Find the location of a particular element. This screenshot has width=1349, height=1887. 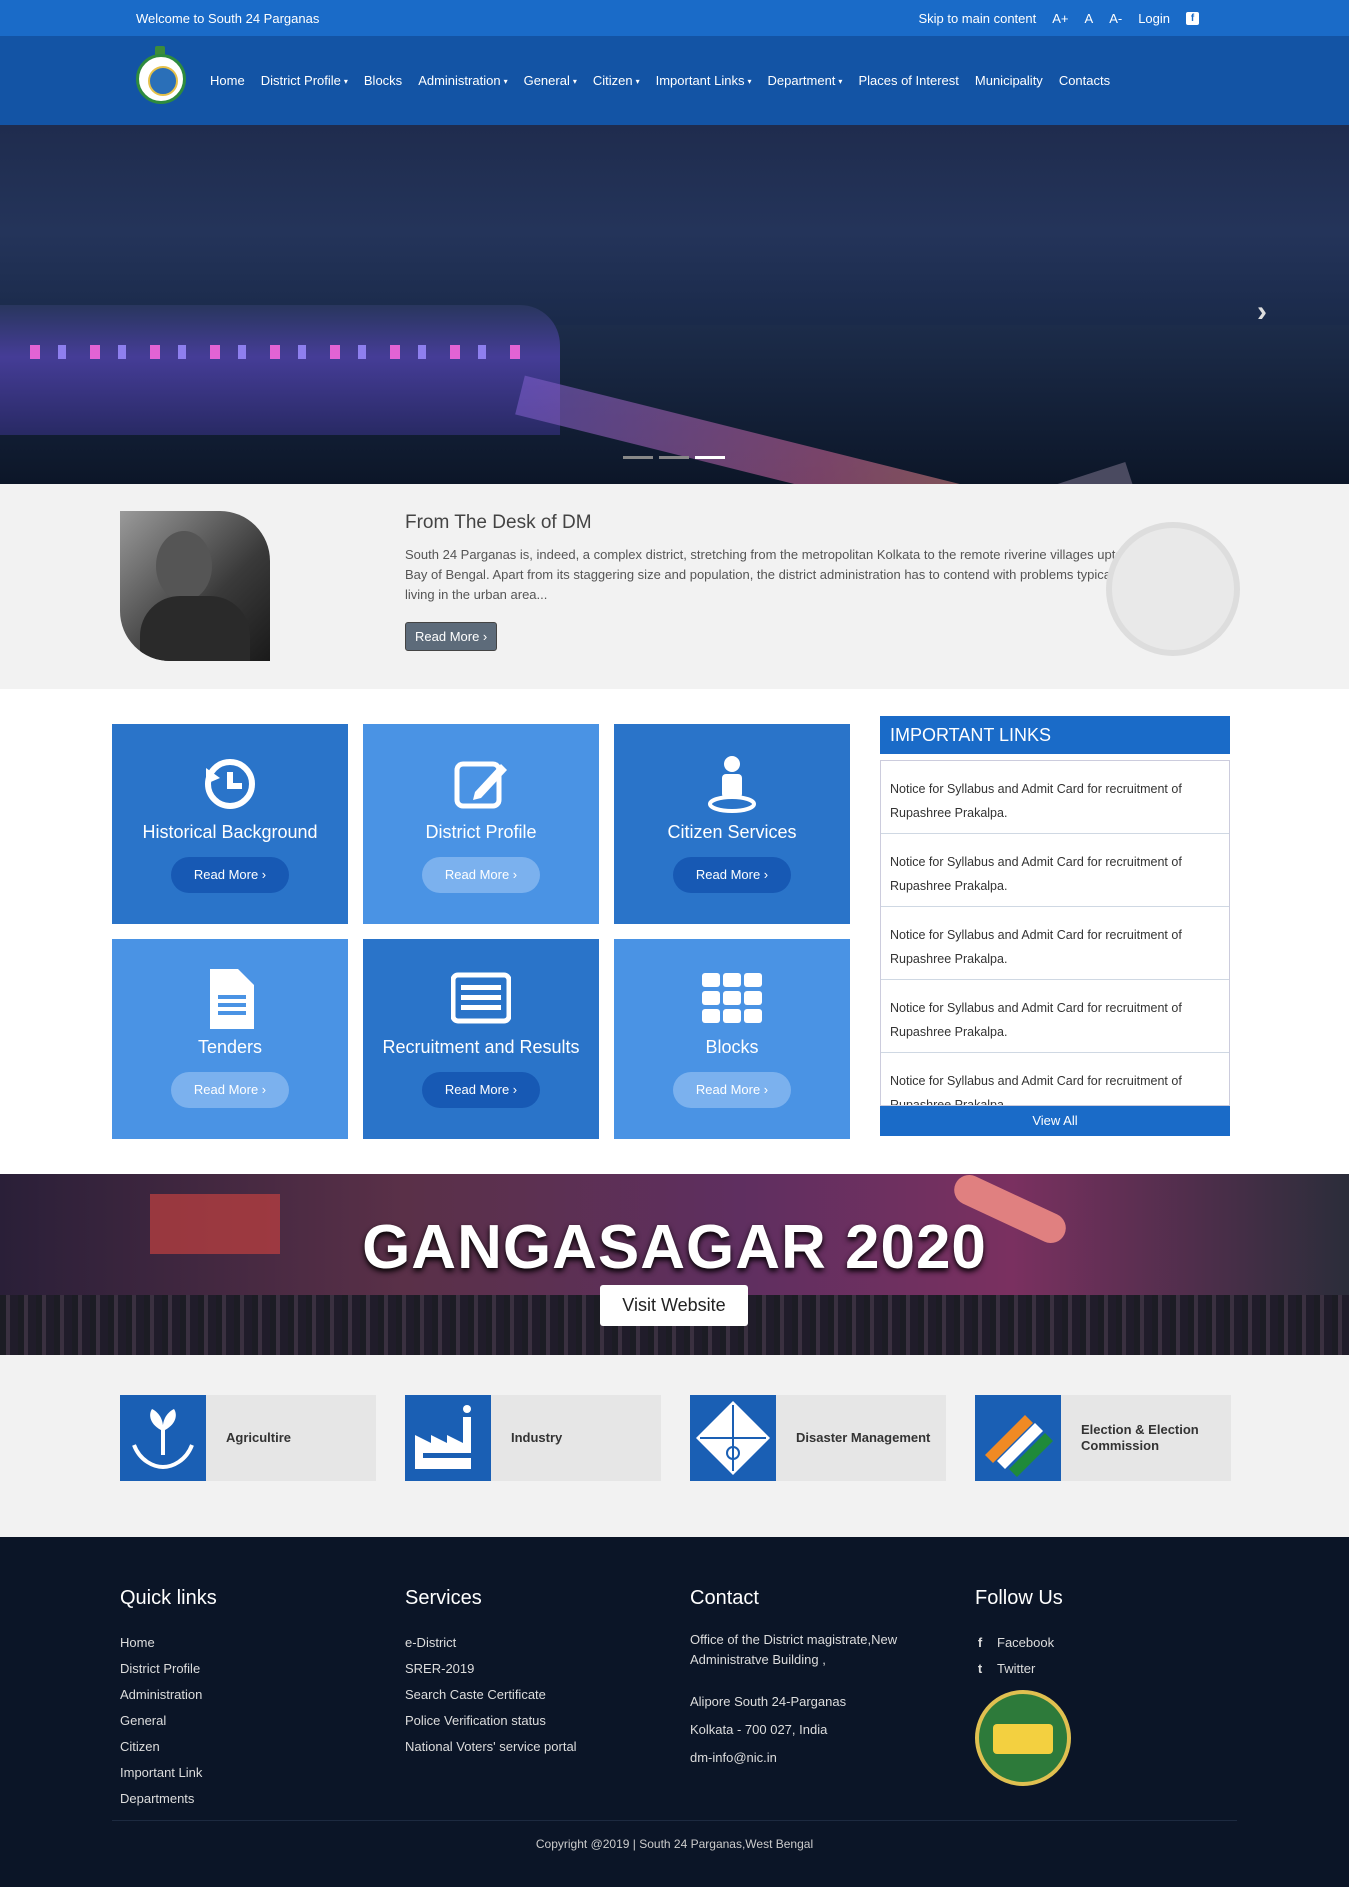

important-links-title: IMPORTANT LINKS is located at coordinates (1055, 735).